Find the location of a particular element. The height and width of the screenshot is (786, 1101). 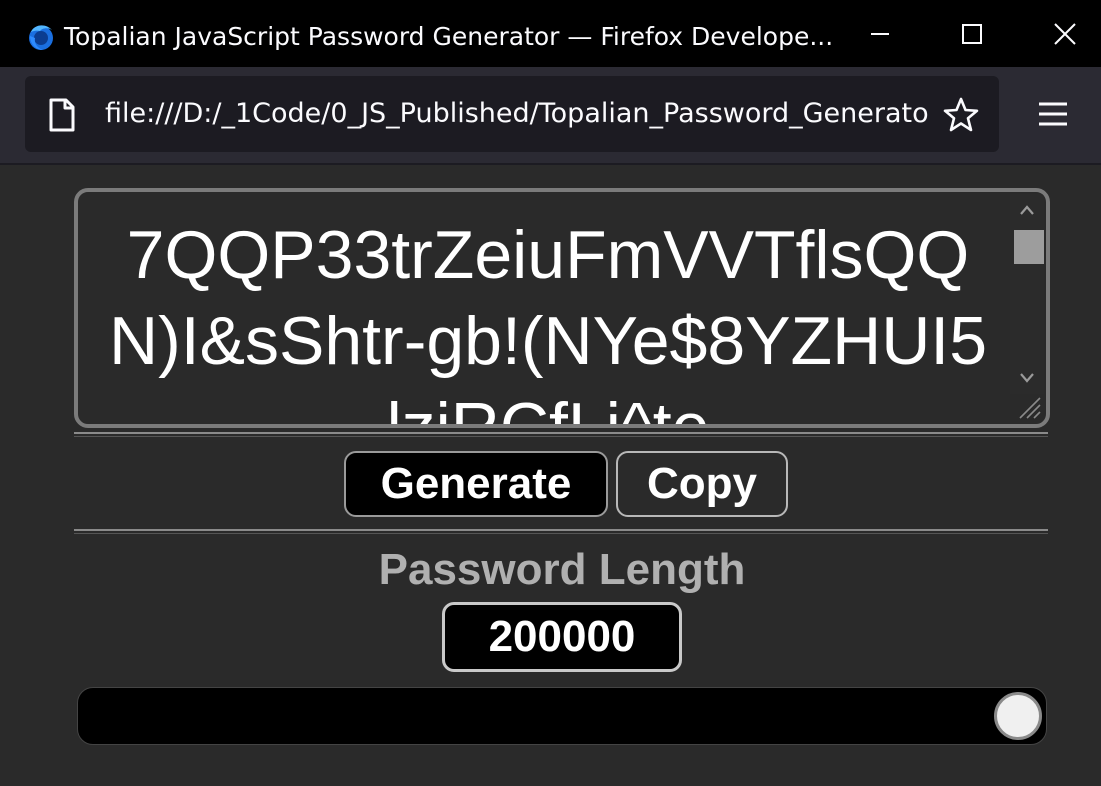

maximize-button is located at coordinates (972, 34).